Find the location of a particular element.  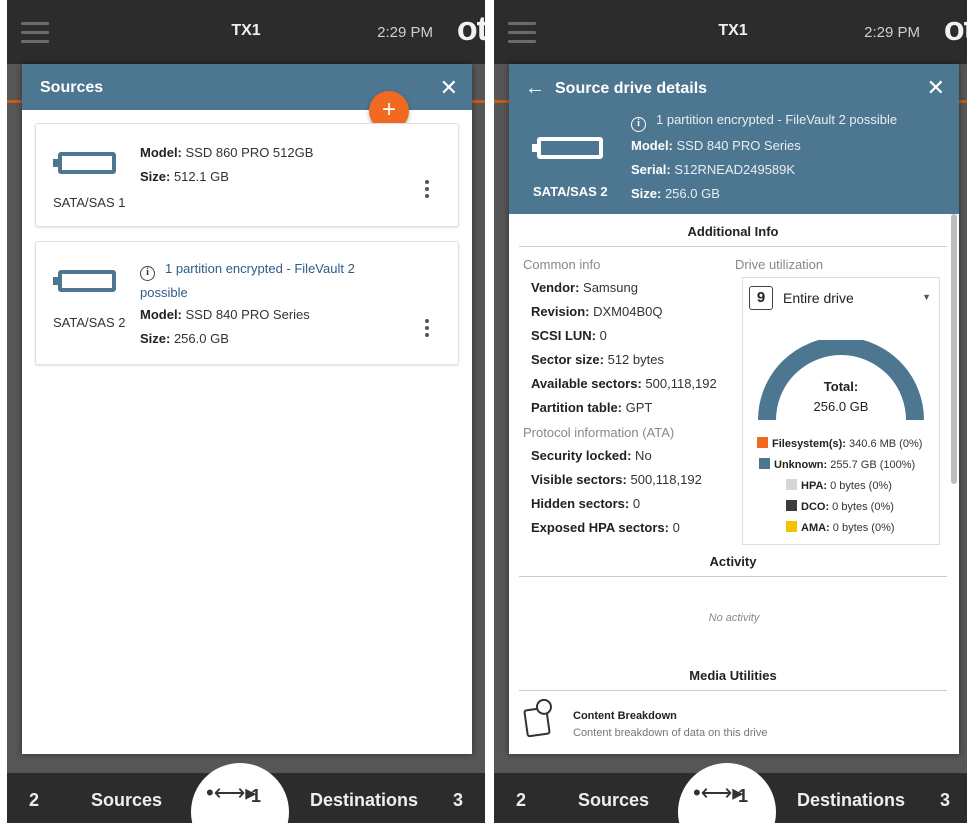

visible-sectors-field: Visible sectors: 500,118,192 is located at coordinates (616, 479).